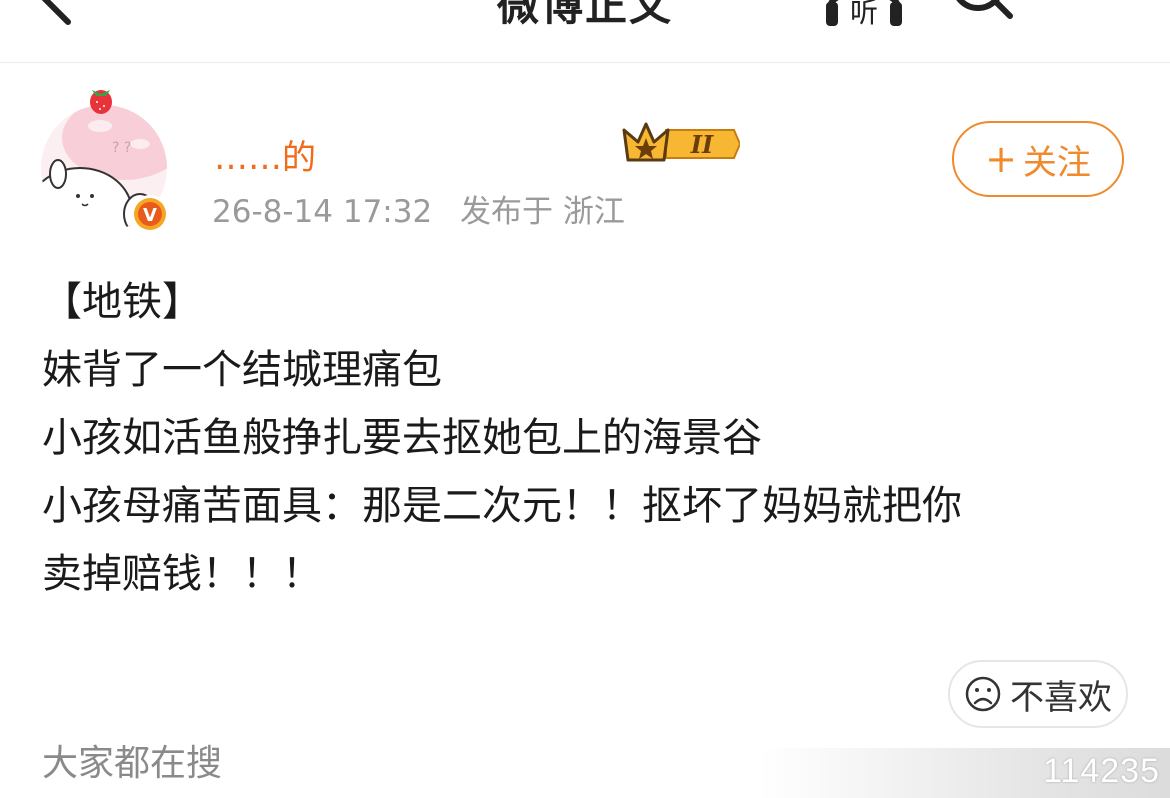  What do you see at coordinates (1061, 697) in the screenshot?
I see `dislike-button-label: 不喜欢` at bounding box center [1061, 697].